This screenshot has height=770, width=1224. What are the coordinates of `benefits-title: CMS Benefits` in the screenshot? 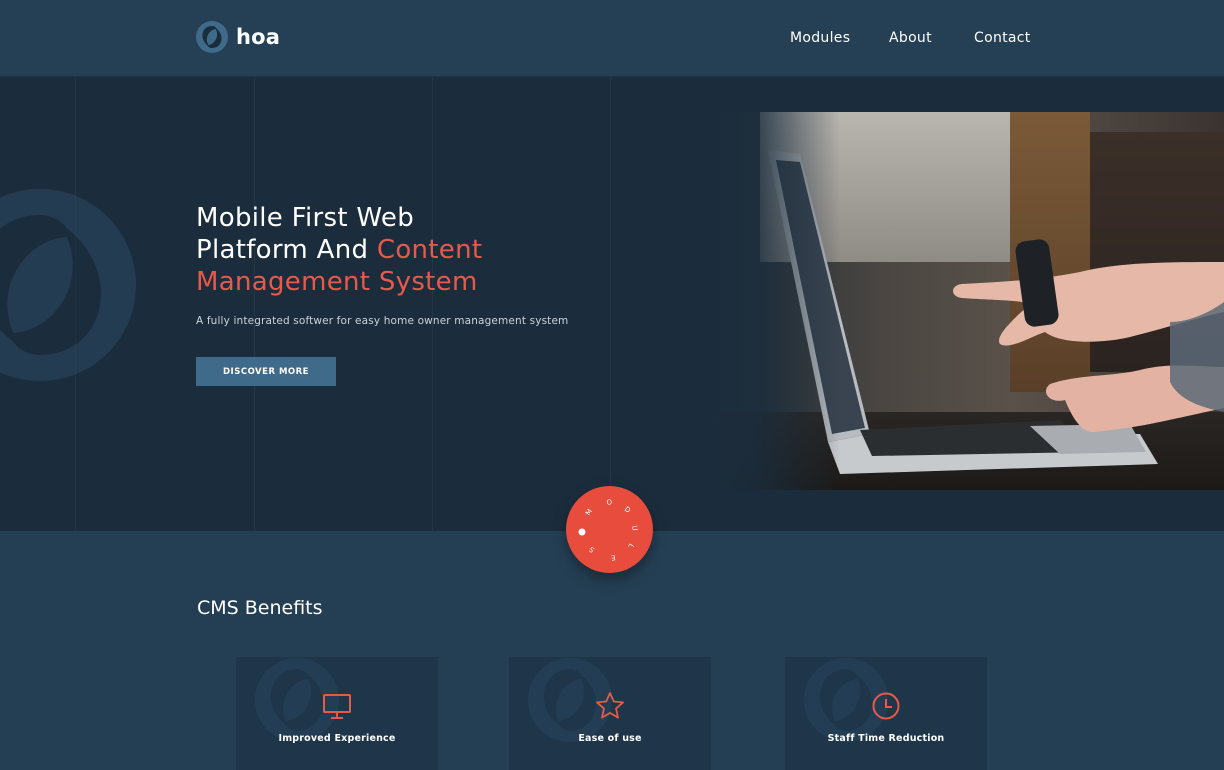 It's located at (260, 608).